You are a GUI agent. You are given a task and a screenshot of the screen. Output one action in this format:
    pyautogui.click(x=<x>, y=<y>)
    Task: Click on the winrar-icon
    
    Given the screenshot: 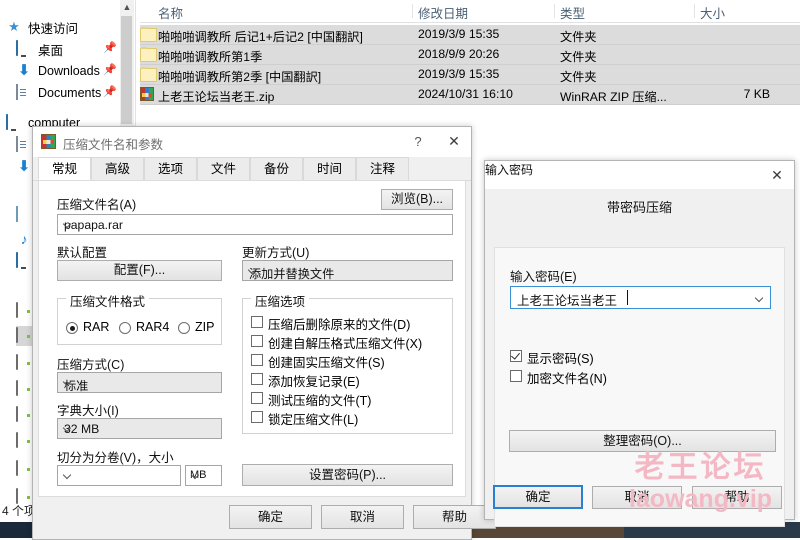 What is the action you would take?
    pyautogui.click(x=147, y=94)
    